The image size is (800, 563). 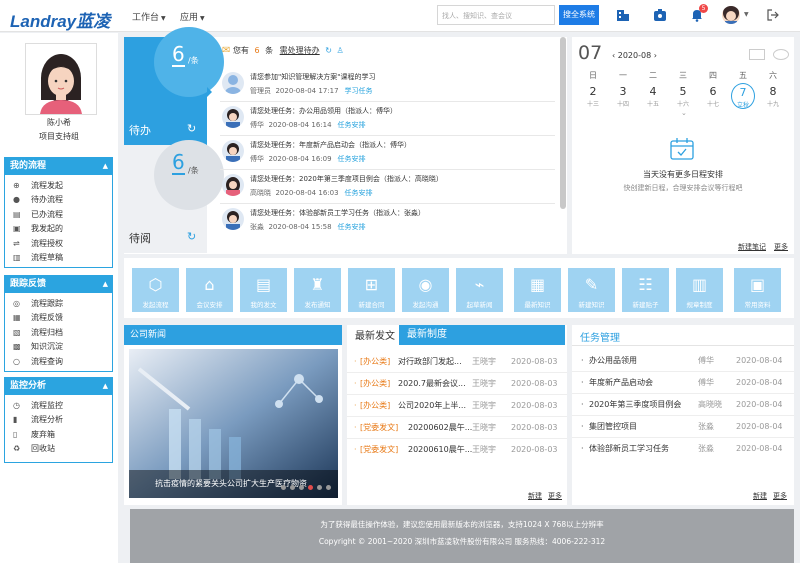 I want to click on new-note-link: 新建笔记, so click(x=752, y=247).